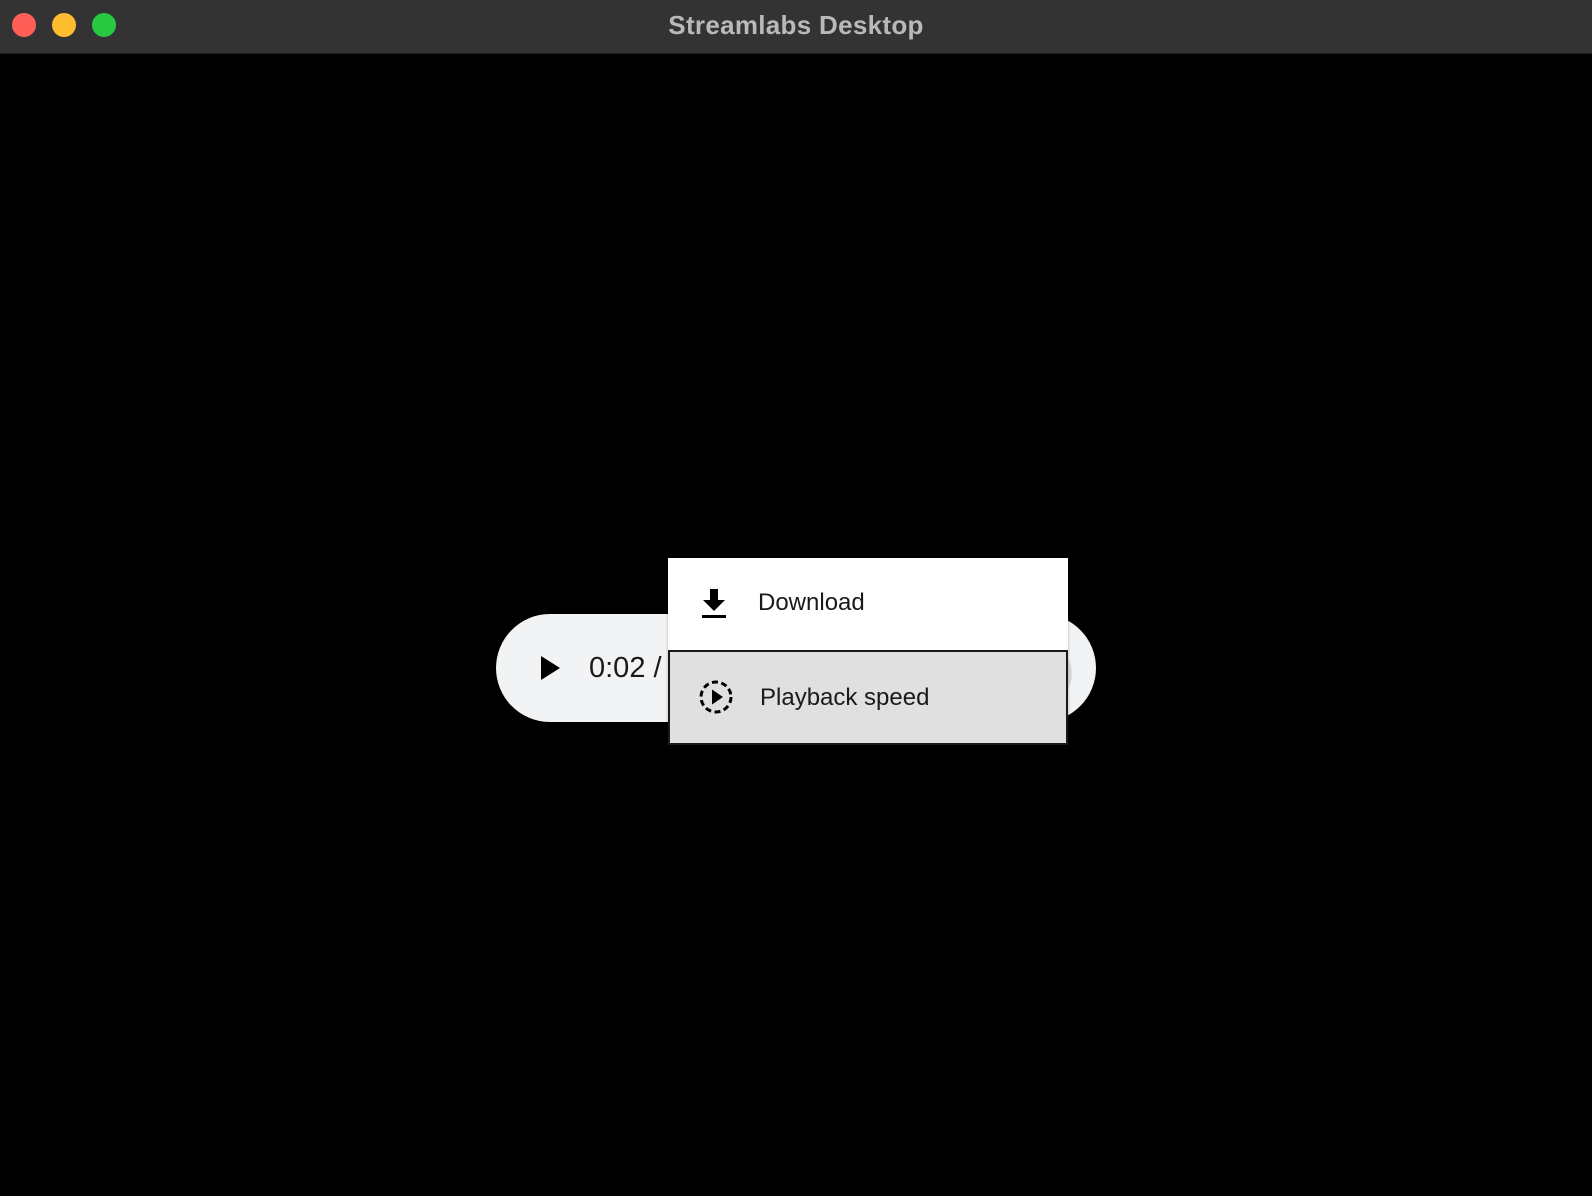 This screenshot has height=1196, width=1592. Describe the element at coordinates (714, 604) in the screenshot. I see `download-icon` at that location.